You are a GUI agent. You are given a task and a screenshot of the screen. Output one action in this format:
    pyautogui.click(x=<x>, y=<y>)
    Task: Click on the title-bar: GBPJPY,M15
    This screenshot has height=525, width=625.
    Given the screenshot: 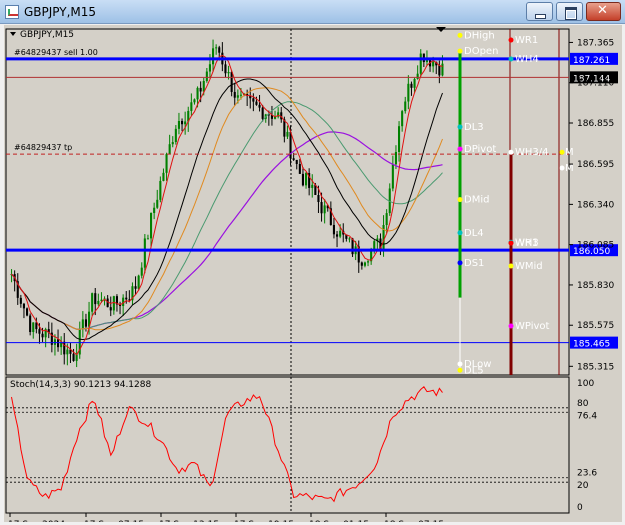 What is the action you would take?
    pyautogui.click(x=312, y=12)
    